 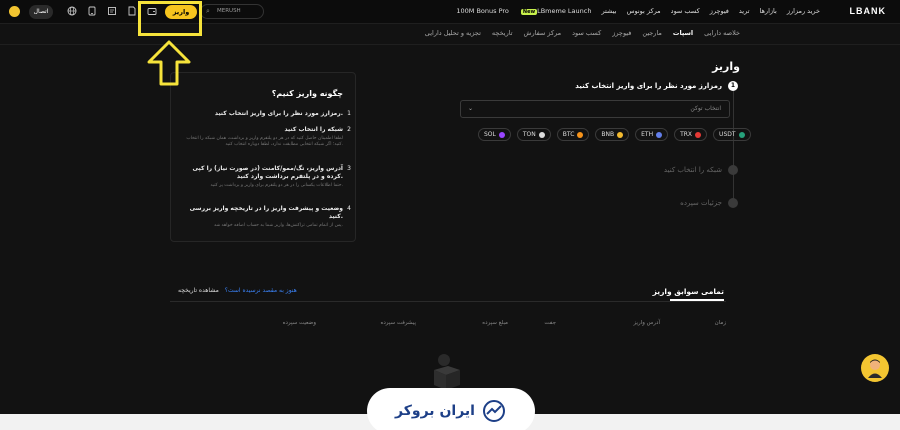 I want to click on step-label: شبکه را انتخاب کنید, so click(x=692, y=170).